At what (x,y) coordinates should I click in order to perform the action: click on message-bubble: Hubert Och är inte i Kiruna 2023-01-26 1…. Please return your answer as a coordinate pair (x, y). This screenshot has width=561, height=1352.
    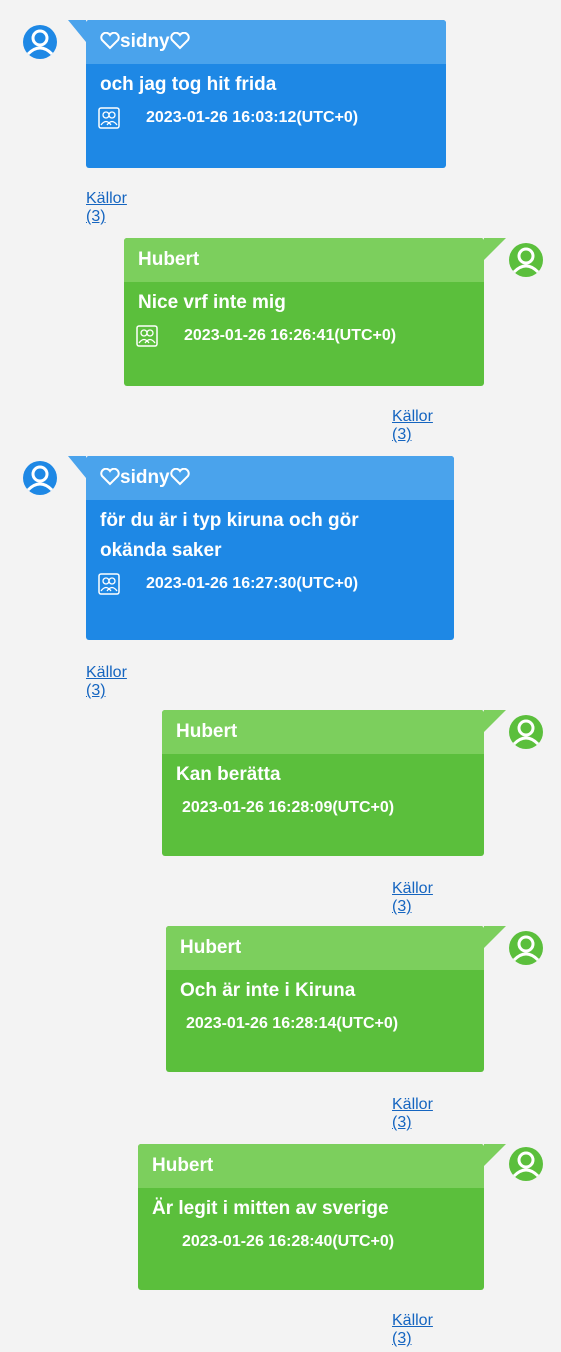
    Looking at the image, I should click on (336, 999).